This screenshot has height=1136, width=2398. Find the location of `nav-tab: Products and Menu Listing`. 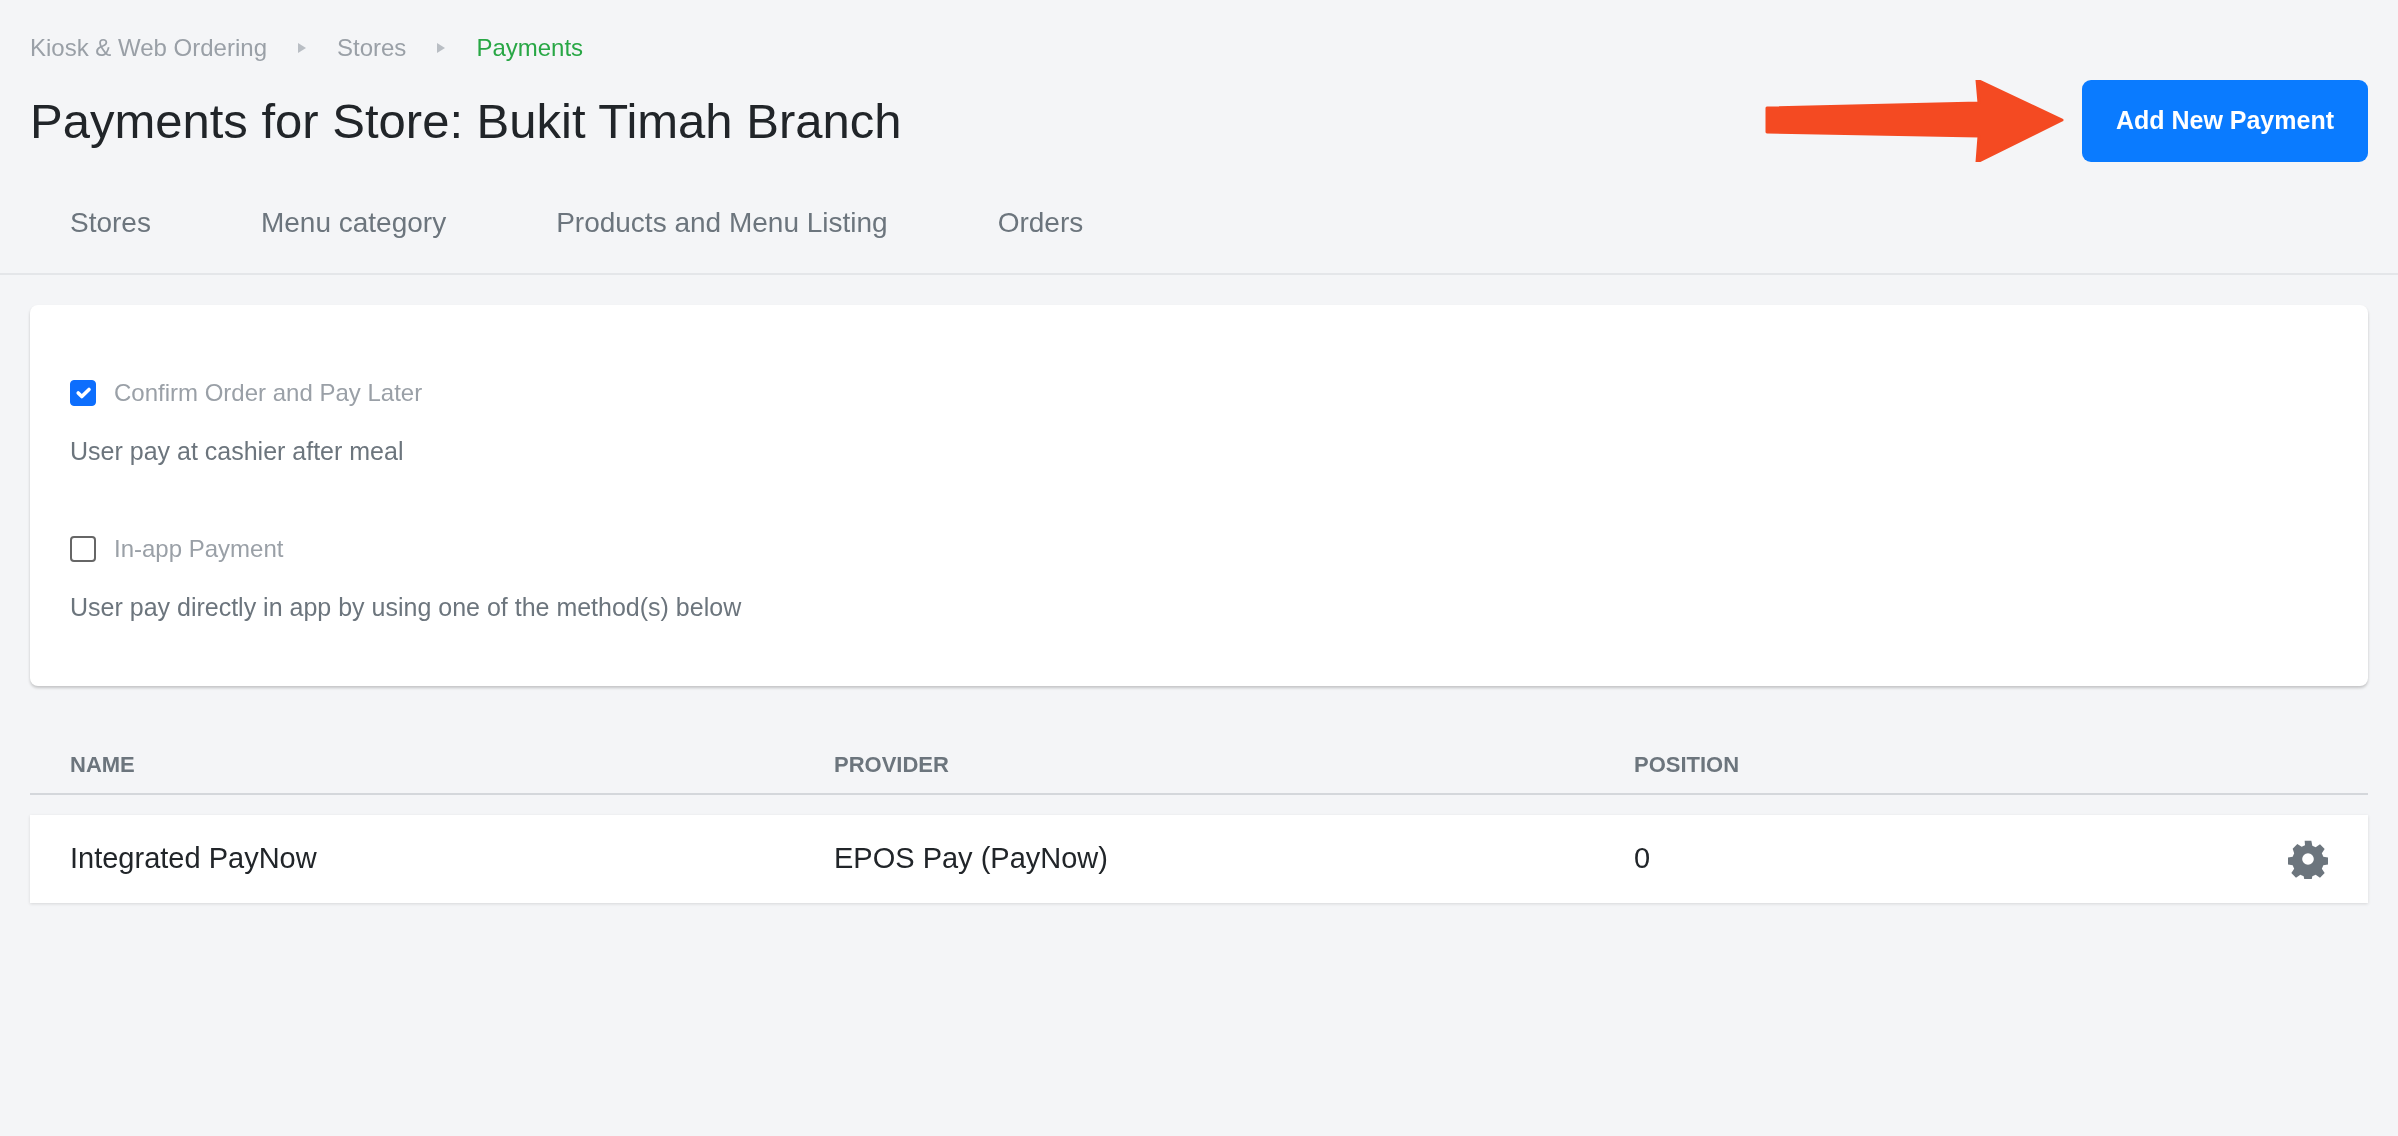

nav-tab: Products and Menu Listing is located at coordinates (722, 226).